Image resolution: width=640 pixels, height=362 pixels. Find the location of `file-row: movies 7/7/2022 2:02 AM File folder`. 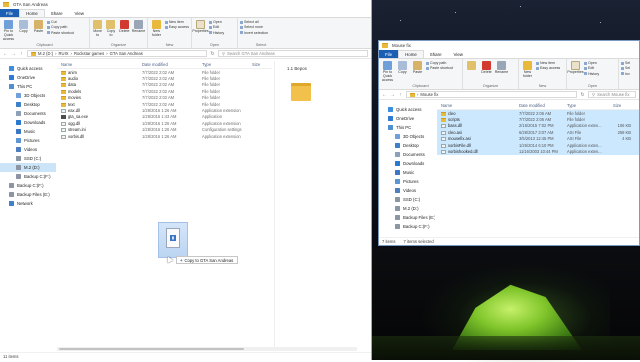

file-row: movies 7/7/2022 2:02 AM File folder is located at coordinates (164, 98).